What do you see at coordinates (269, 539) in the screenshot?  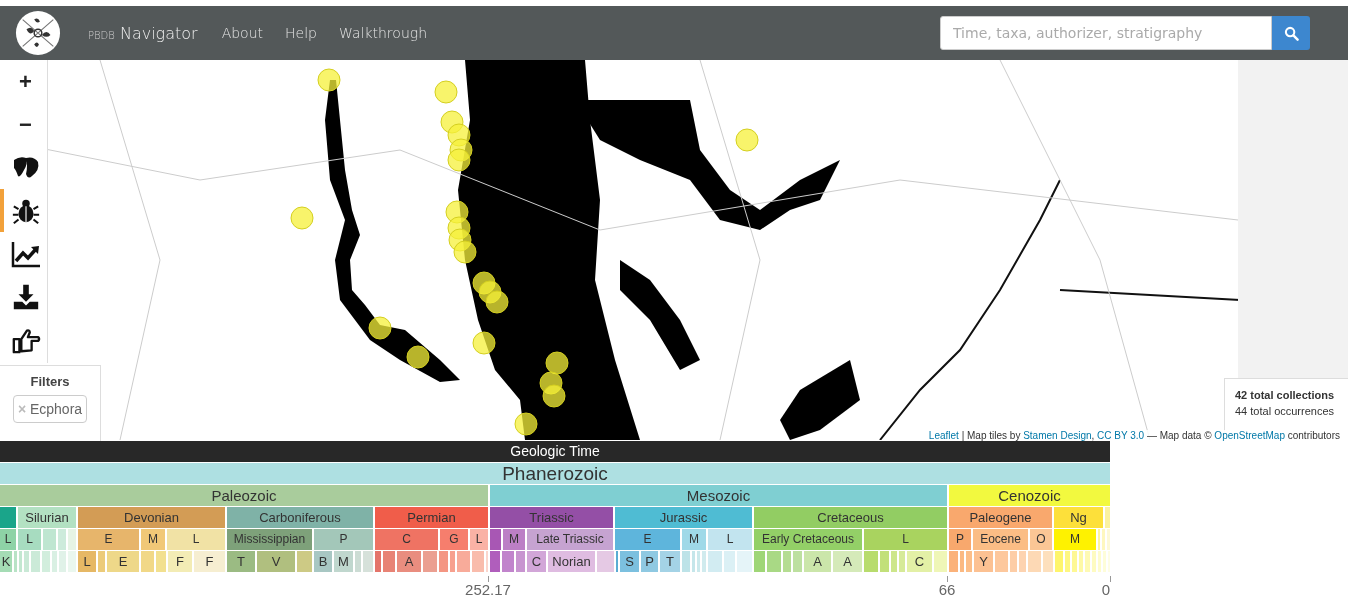 I see `time-interval: Mississippian` at bounding box center [269, 539].